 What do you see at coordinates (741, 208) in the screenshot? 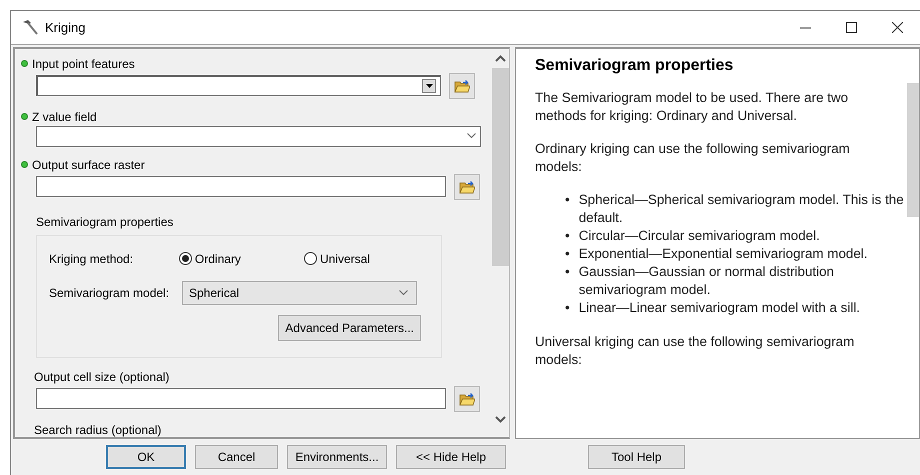
I see `help-list-item: Spherical—Spherical semivariogram model. This is the default.` at bounding box center [741, 208].